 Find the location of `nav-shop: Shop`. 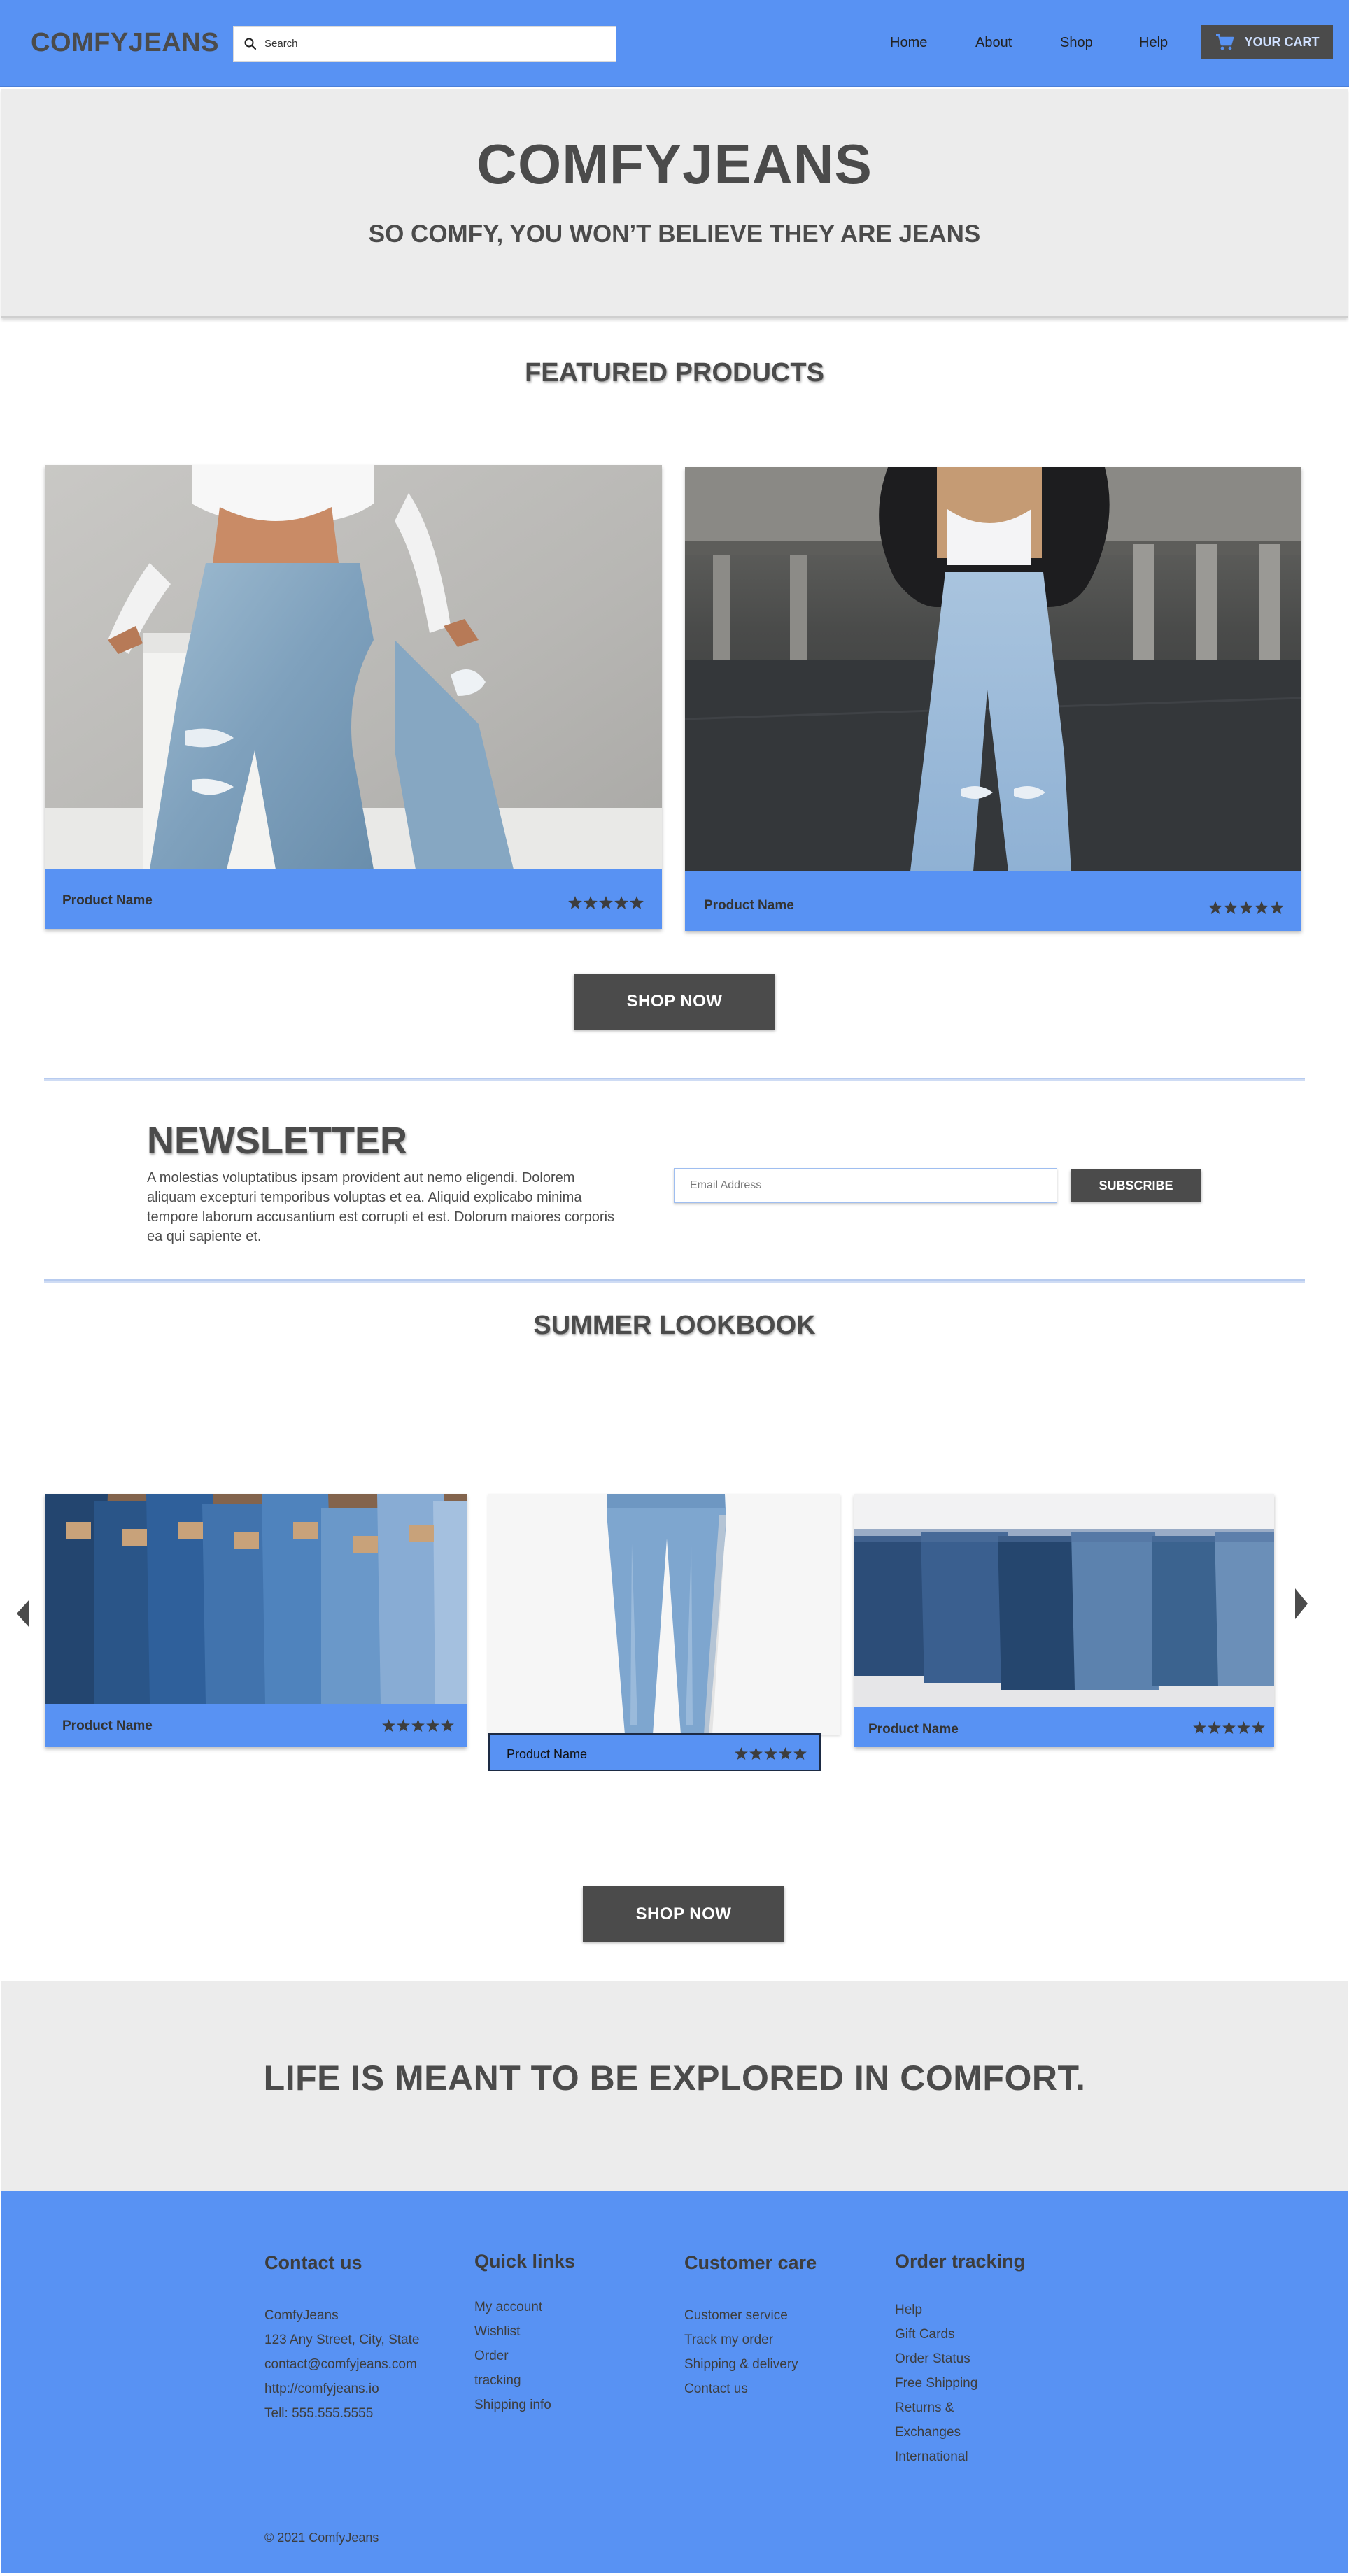

nav-shop: Shop is located at coordinates (1076, 43).